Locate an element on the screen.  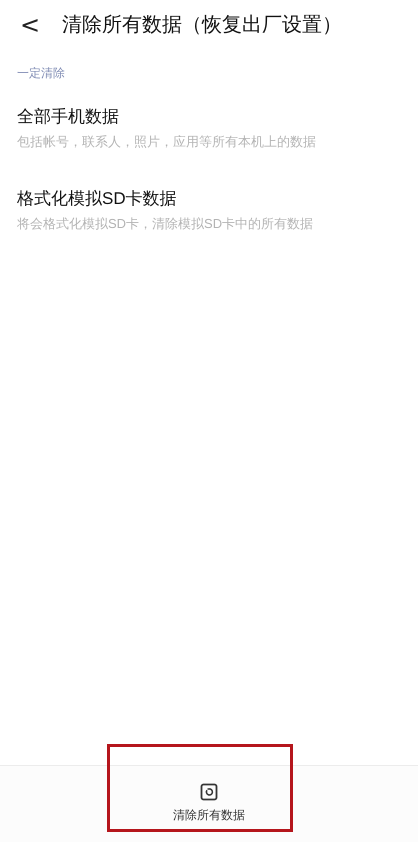
settings-item: 全部手机数据 包括帐号，联系人，照片，应用等所有本机上的数据 is located at coordinates (209, 145).